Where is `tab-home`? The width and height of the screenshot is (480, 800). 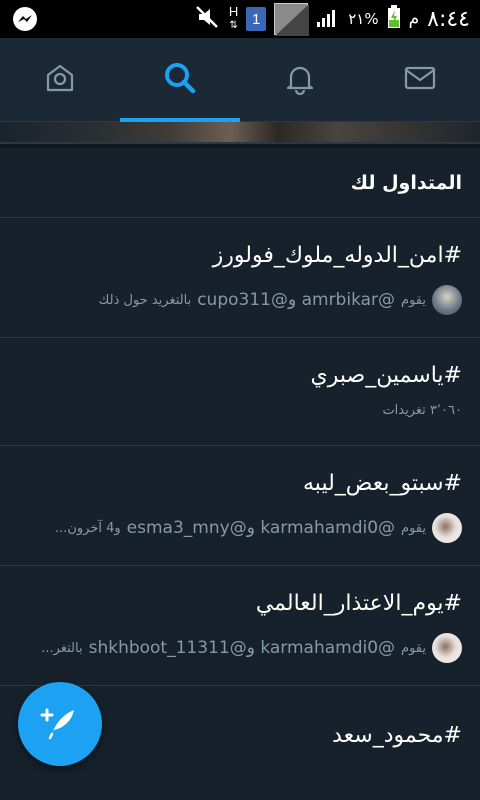
tab-home is located at coordinates (60, 80).